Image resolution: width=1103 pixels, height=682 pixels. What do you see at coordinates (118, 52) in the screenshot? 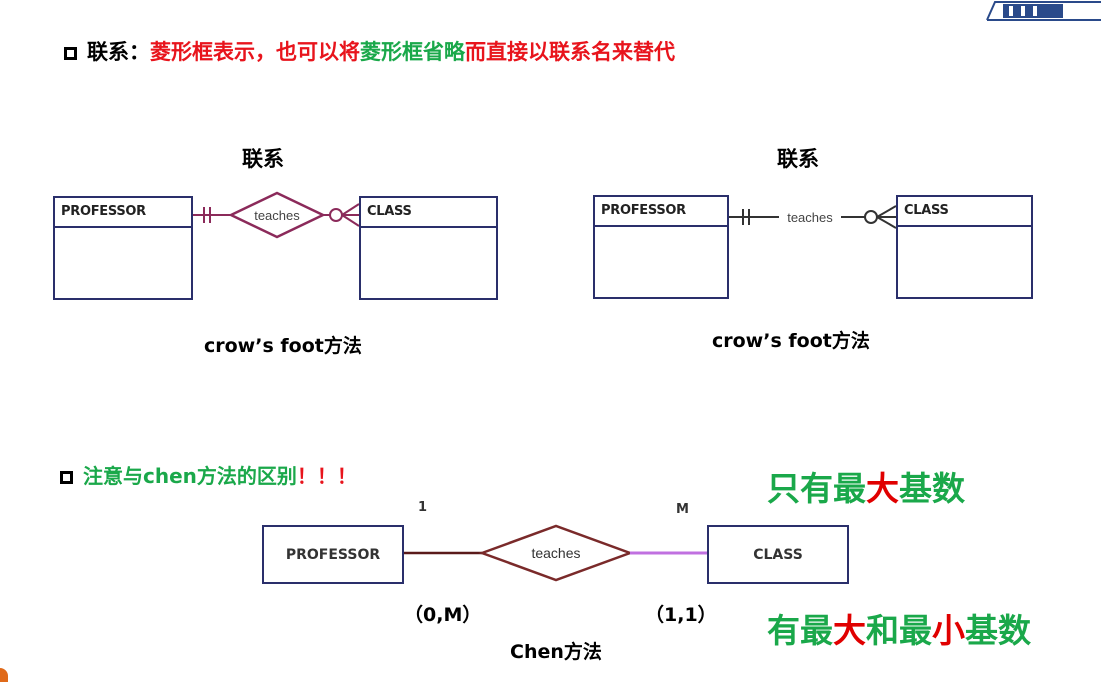
I see `heading-label: 联系：` at bounding box center [118, 52].